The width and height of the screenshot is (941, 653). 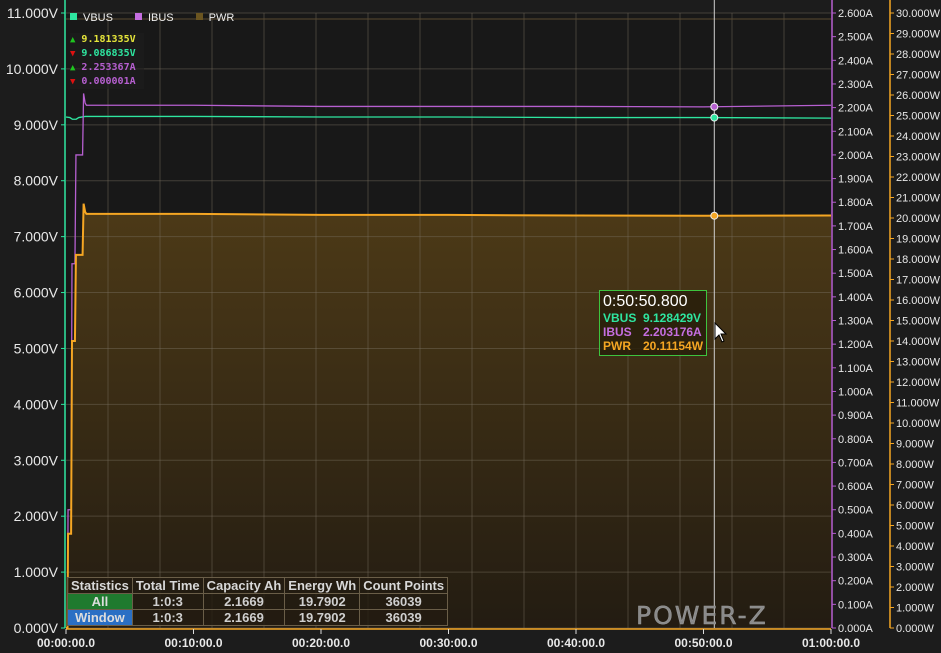 What do you see at coordinates (856, 487) in the screenshot?
I see `current-tick-label: 0.600A` at bounding box center [856, 487].